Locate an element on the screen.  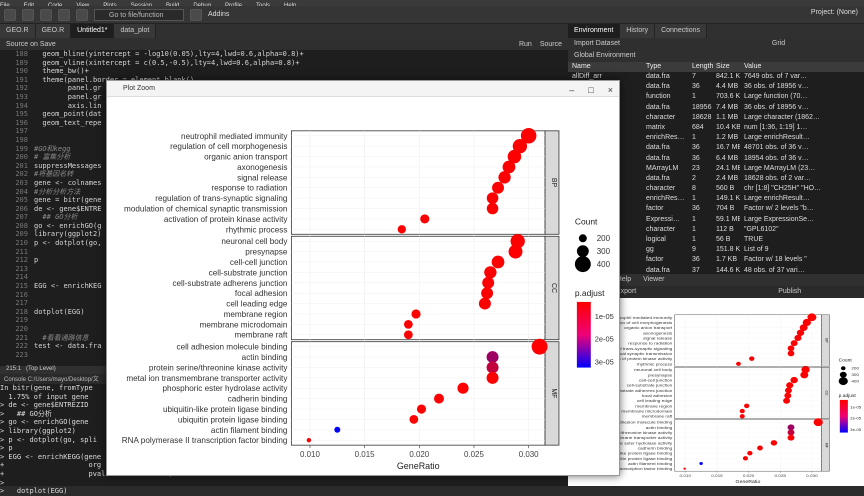
facet-label: BP is located at coordinates (553, 183).